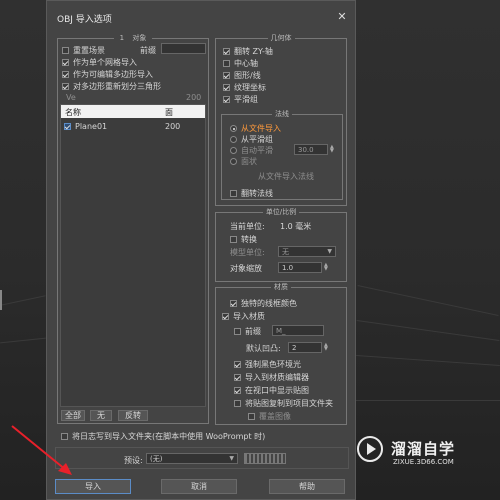  Describe the element at coordinates (342, 17) in the screenshot. I see `close-button: ✕` at that location.